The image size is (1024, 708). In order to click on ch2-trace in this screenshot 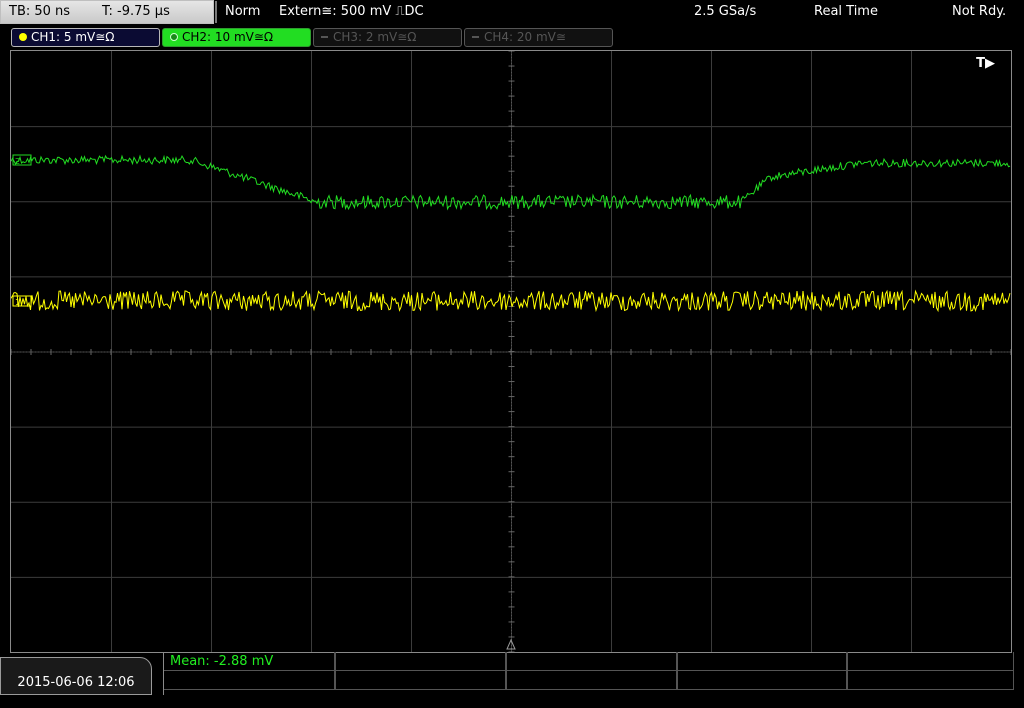, I will do `click(511, 182)`.